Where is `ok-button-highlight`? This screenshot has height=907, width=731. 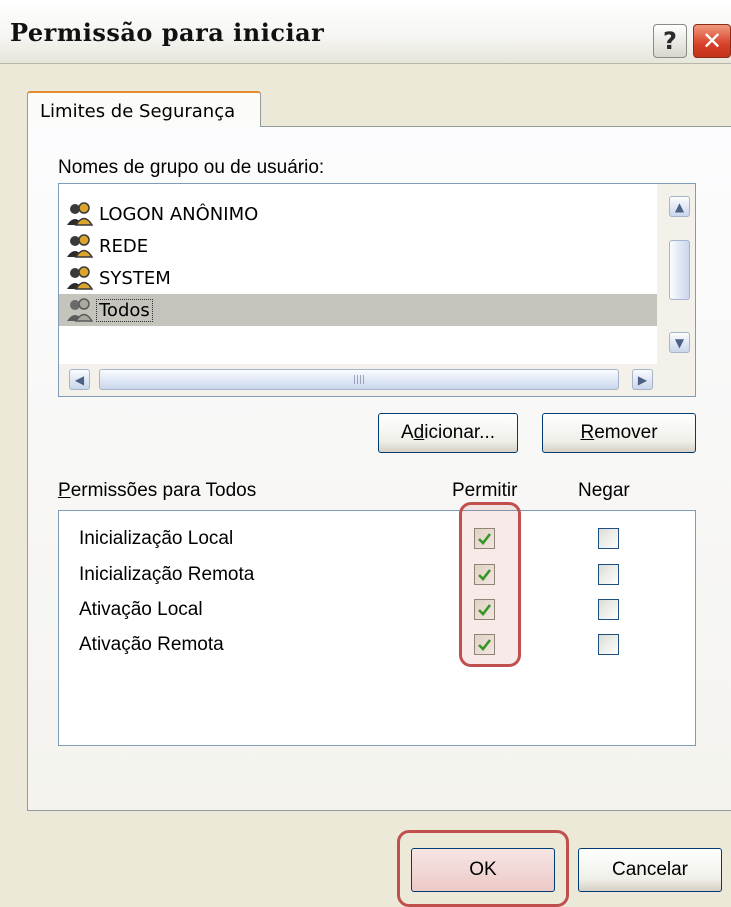
ok-button-highlight is located at coordinates (483, 868).